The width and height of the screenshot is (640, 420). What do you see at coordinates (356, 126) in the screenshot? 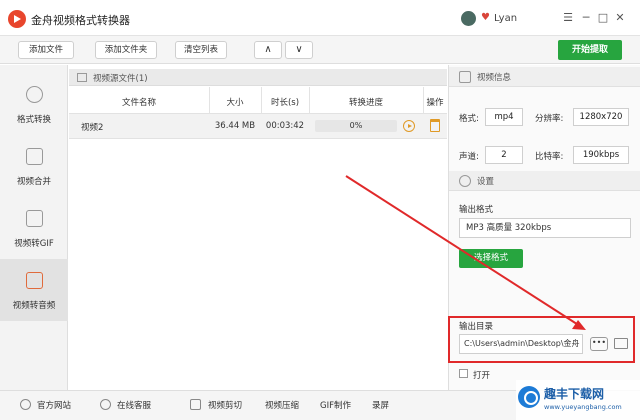
I see `progress-bar: 0%` at bounding box center [356, 126].